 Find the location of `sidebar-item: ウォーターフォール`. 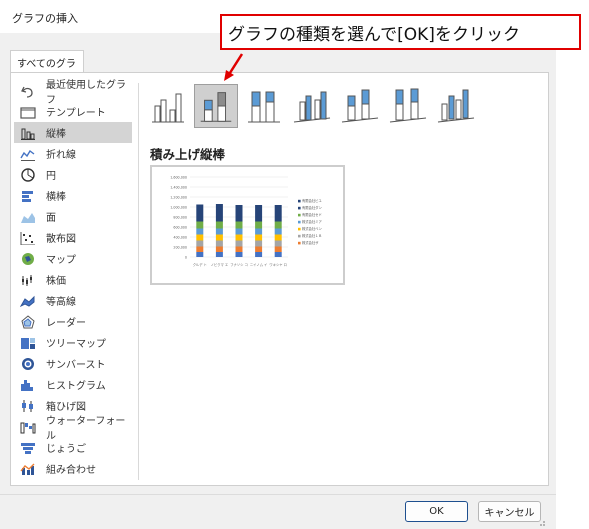

sidebar-item: ウォーターフォール is located at coordinates (73, 429).